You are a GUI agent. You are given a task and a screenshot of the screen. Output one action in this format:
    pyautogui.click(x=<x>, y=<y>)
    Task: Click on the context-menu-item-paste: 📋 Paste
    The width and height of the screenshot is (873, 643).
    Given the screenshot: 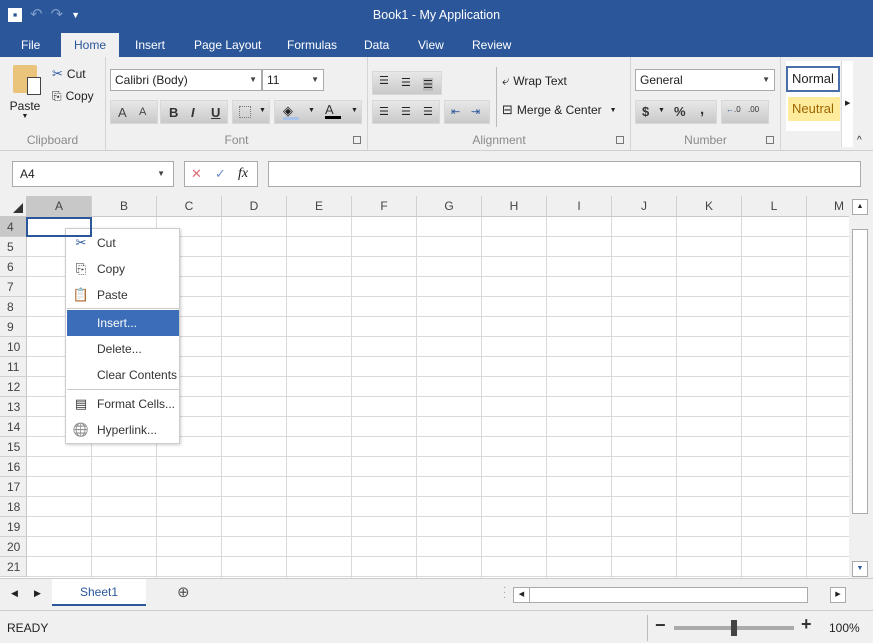 What is the action you would take?
    pyautogui.click(x=123, y=295)
    